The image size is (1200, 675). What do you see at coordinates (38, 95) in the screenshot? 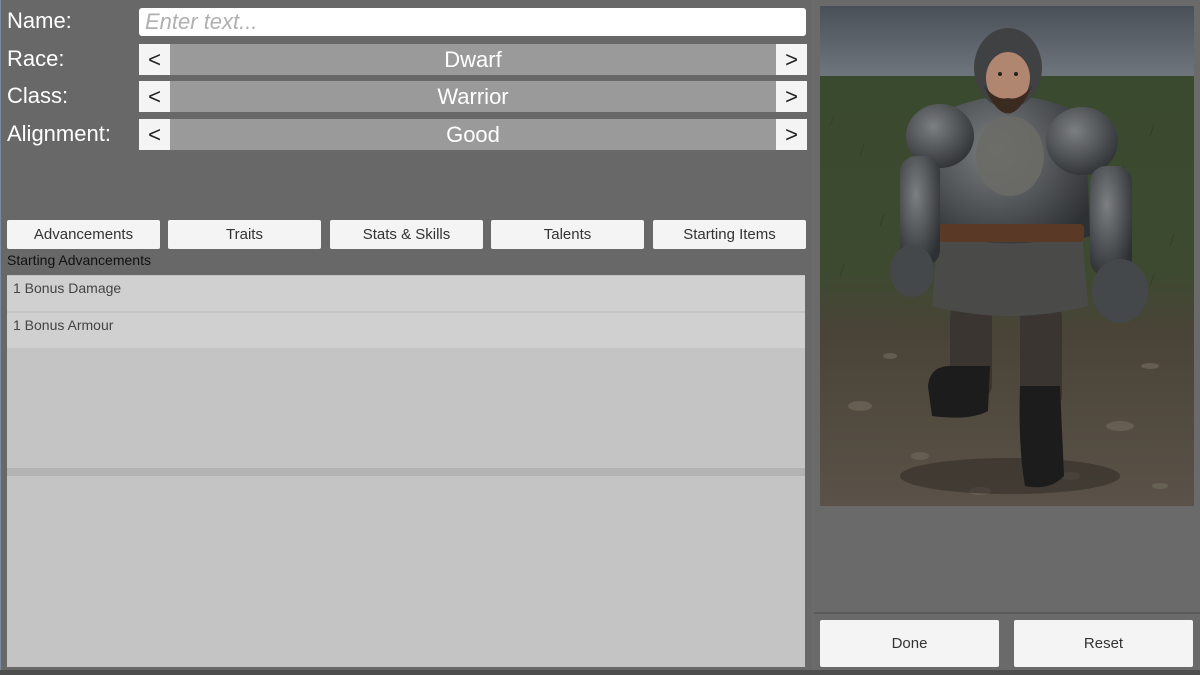
I see `class-label: Class:` at bounding box center [38, 95].